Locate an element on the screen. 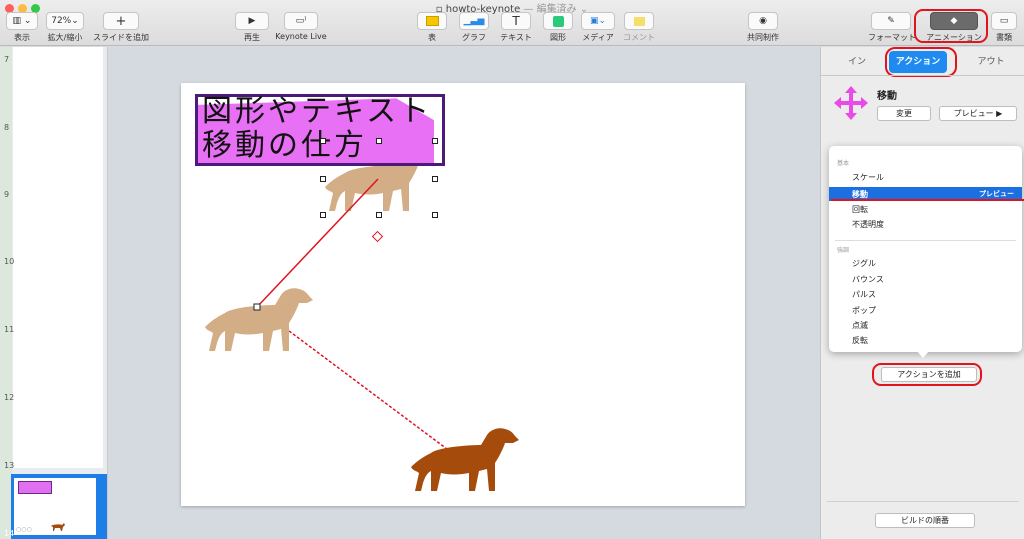 Image resolution: width=1024 pixels, height=539 pixels. table-control: 表 is located at coordinates (432, 27).